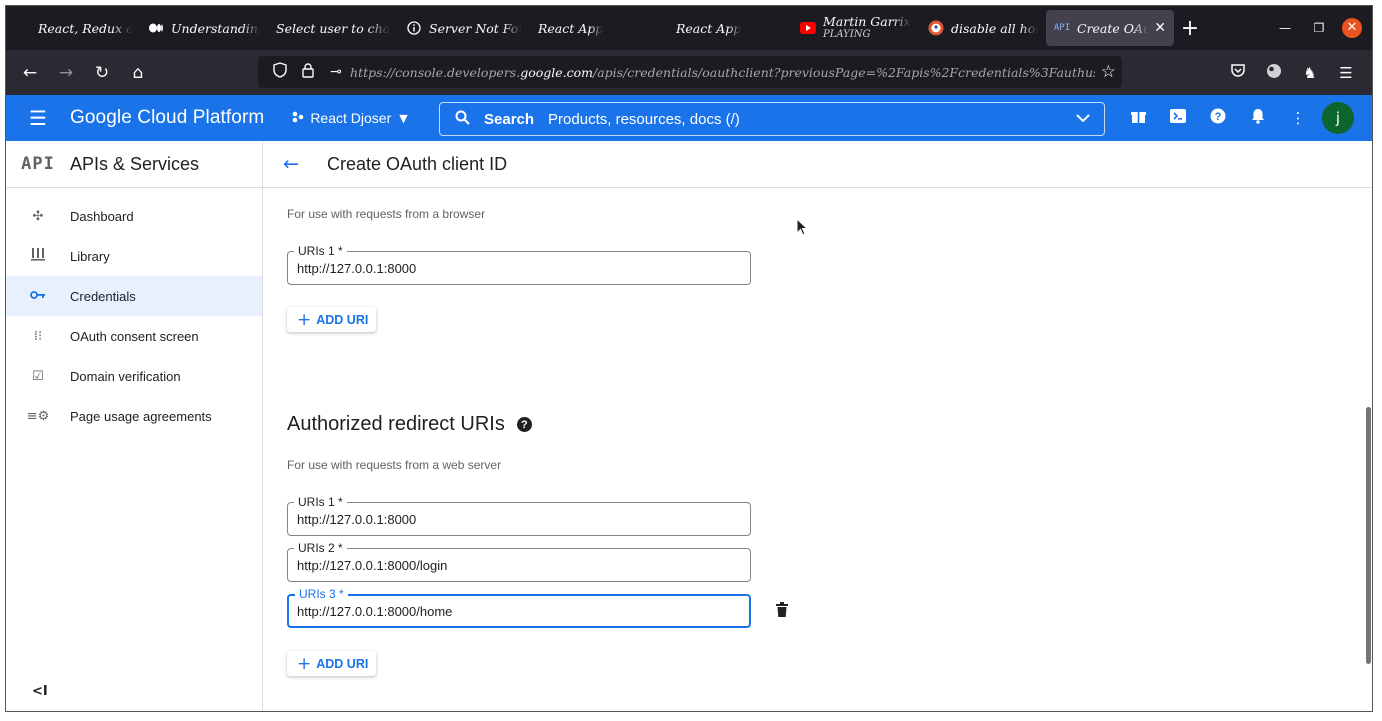 The image size is (1382, 721). Describe the element at coordinates (38, 376) in the screenshot. I see `checkbox-icon: ☑` at that location.